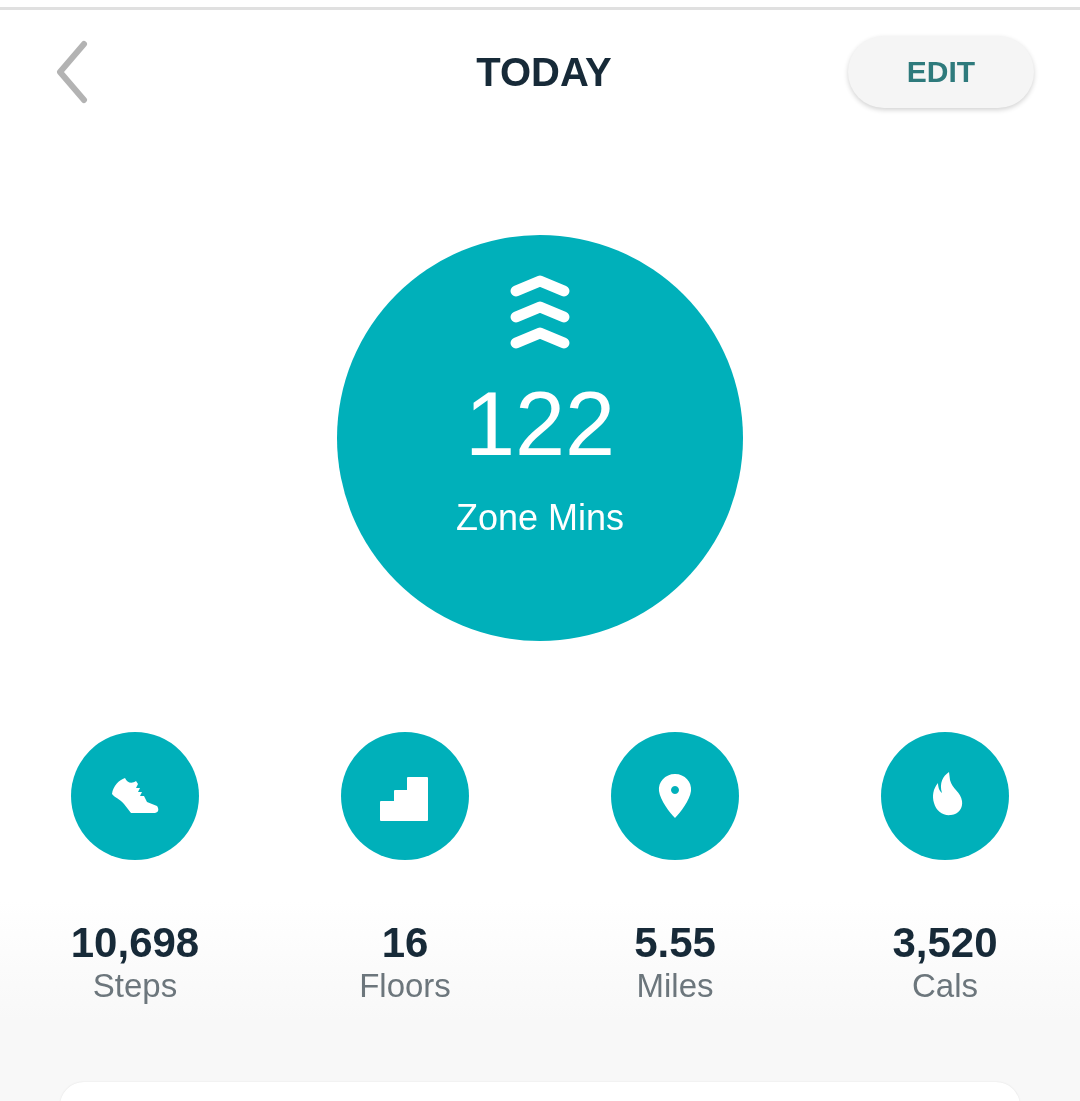 Image resolution: width=1080 pixels, height=1101 pixels. Describe the element at coordinates (72, 72) in the screenshot. I see `back-icon` at that location.